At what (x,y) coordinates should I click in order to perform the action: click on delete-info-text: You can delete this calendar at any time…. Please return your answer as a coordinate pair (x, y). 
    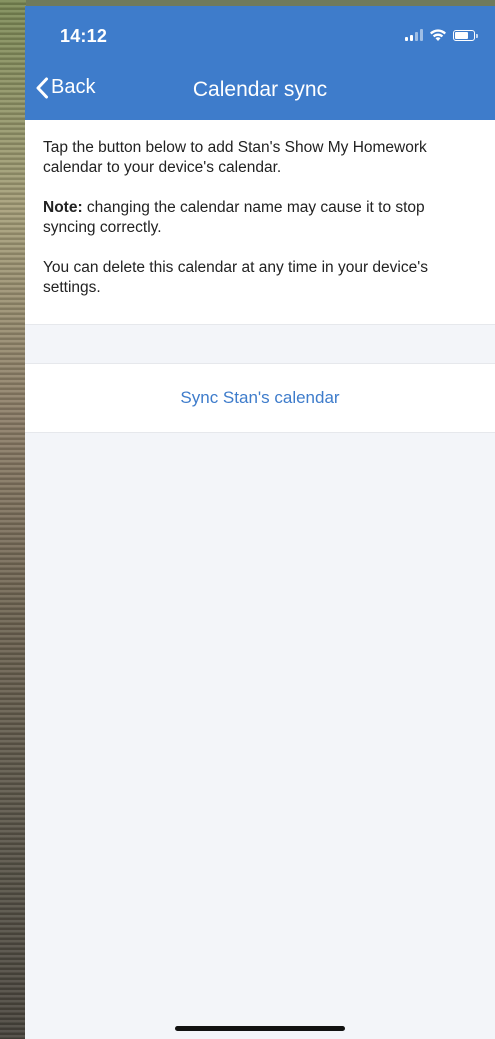
    Looking at the image, I should click on (235, 277).